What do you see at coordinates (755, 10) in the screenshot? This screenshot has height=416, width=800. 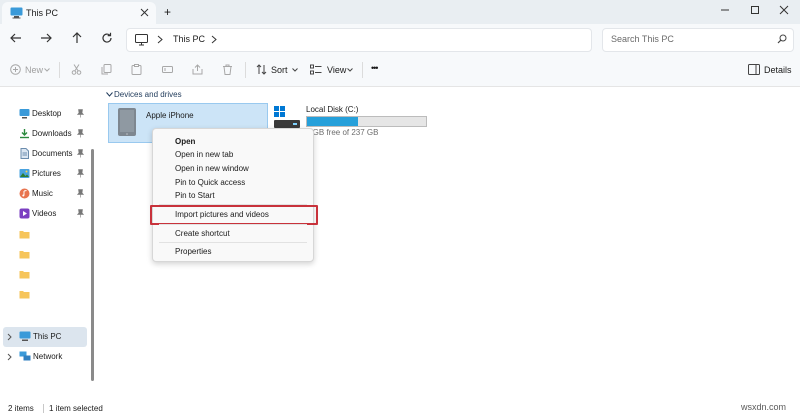 I see `maximize-button` at bounding box center [755, 10].